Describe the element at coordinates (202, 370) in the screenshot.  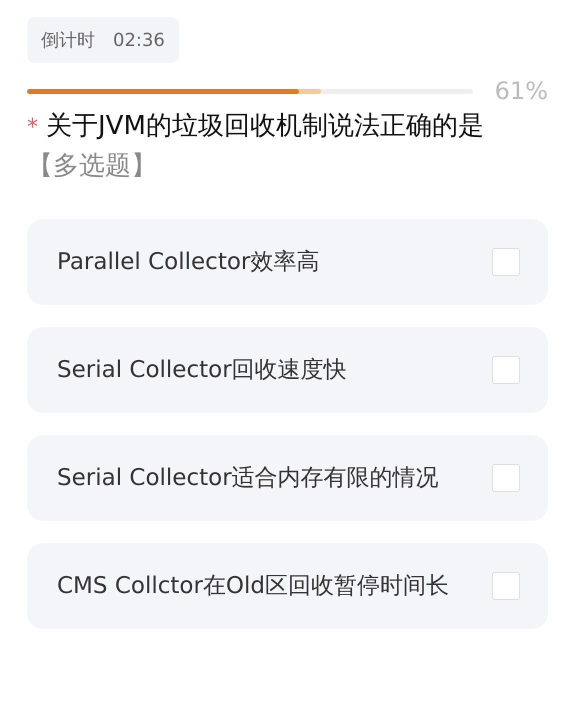
I see `option-label: Serial Collector回收速度快` at that location.